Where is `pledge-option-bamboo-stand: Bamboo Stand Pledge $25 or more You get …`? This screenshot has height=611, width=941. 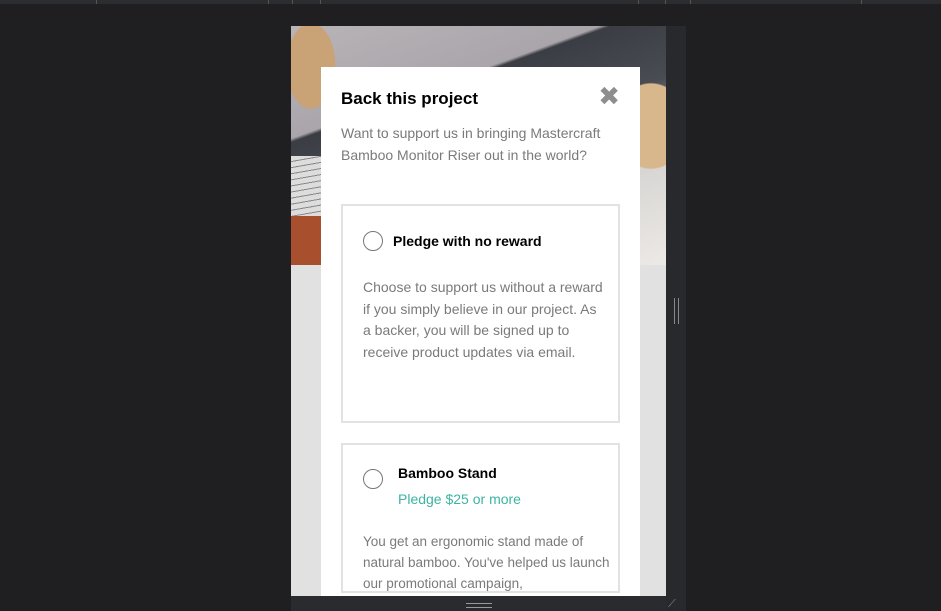 pledge-option-bamboo-stand: Bamboo Stand Pledge $25 or more You get … is located at coordinates (480, 518).